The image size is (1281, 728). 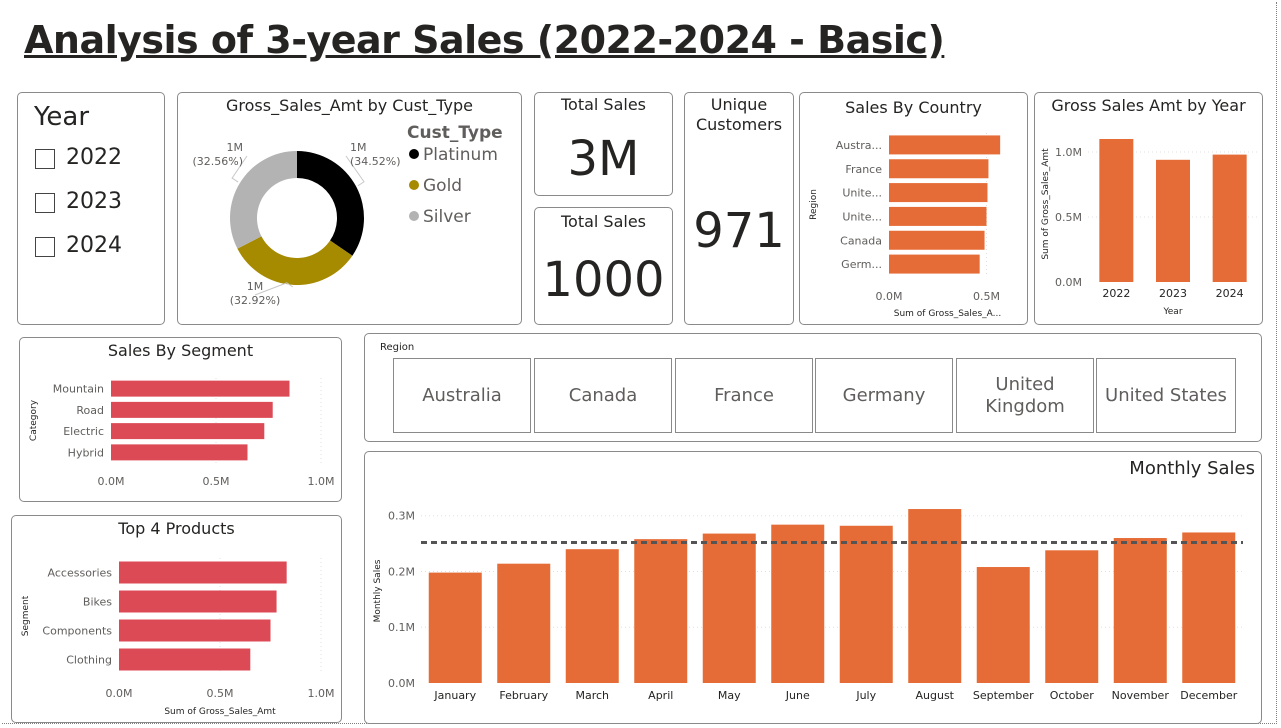 What do you see at coordinates (455, 133) in the screenshot?
I see `legend-title: Cust_Type` at bounding box center [455, 133].